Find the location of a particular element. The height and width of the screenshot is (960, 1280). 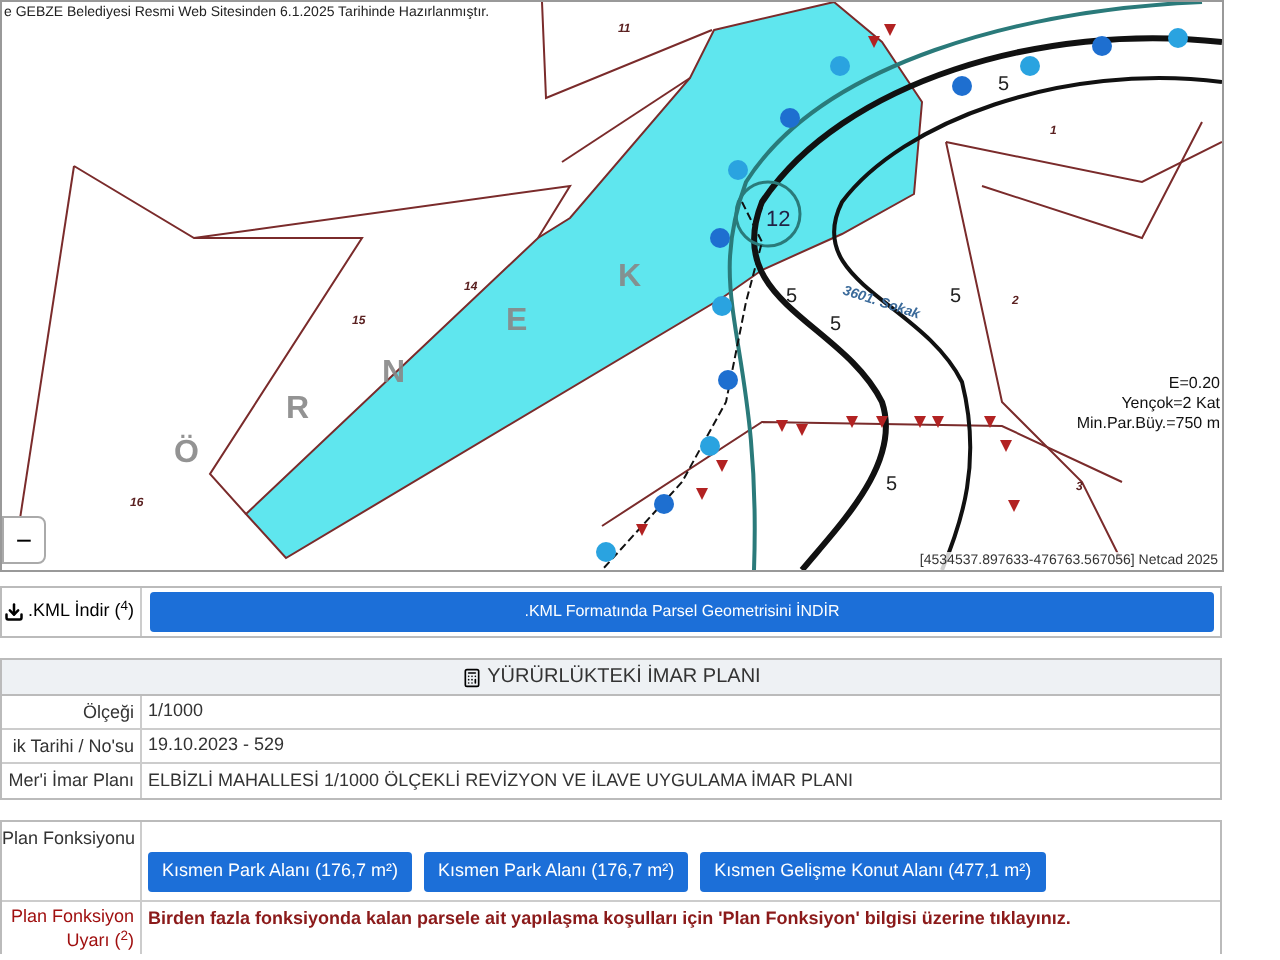

kml-label: .KML İndir ($^{4}$) is located at coordinates (81, 611).